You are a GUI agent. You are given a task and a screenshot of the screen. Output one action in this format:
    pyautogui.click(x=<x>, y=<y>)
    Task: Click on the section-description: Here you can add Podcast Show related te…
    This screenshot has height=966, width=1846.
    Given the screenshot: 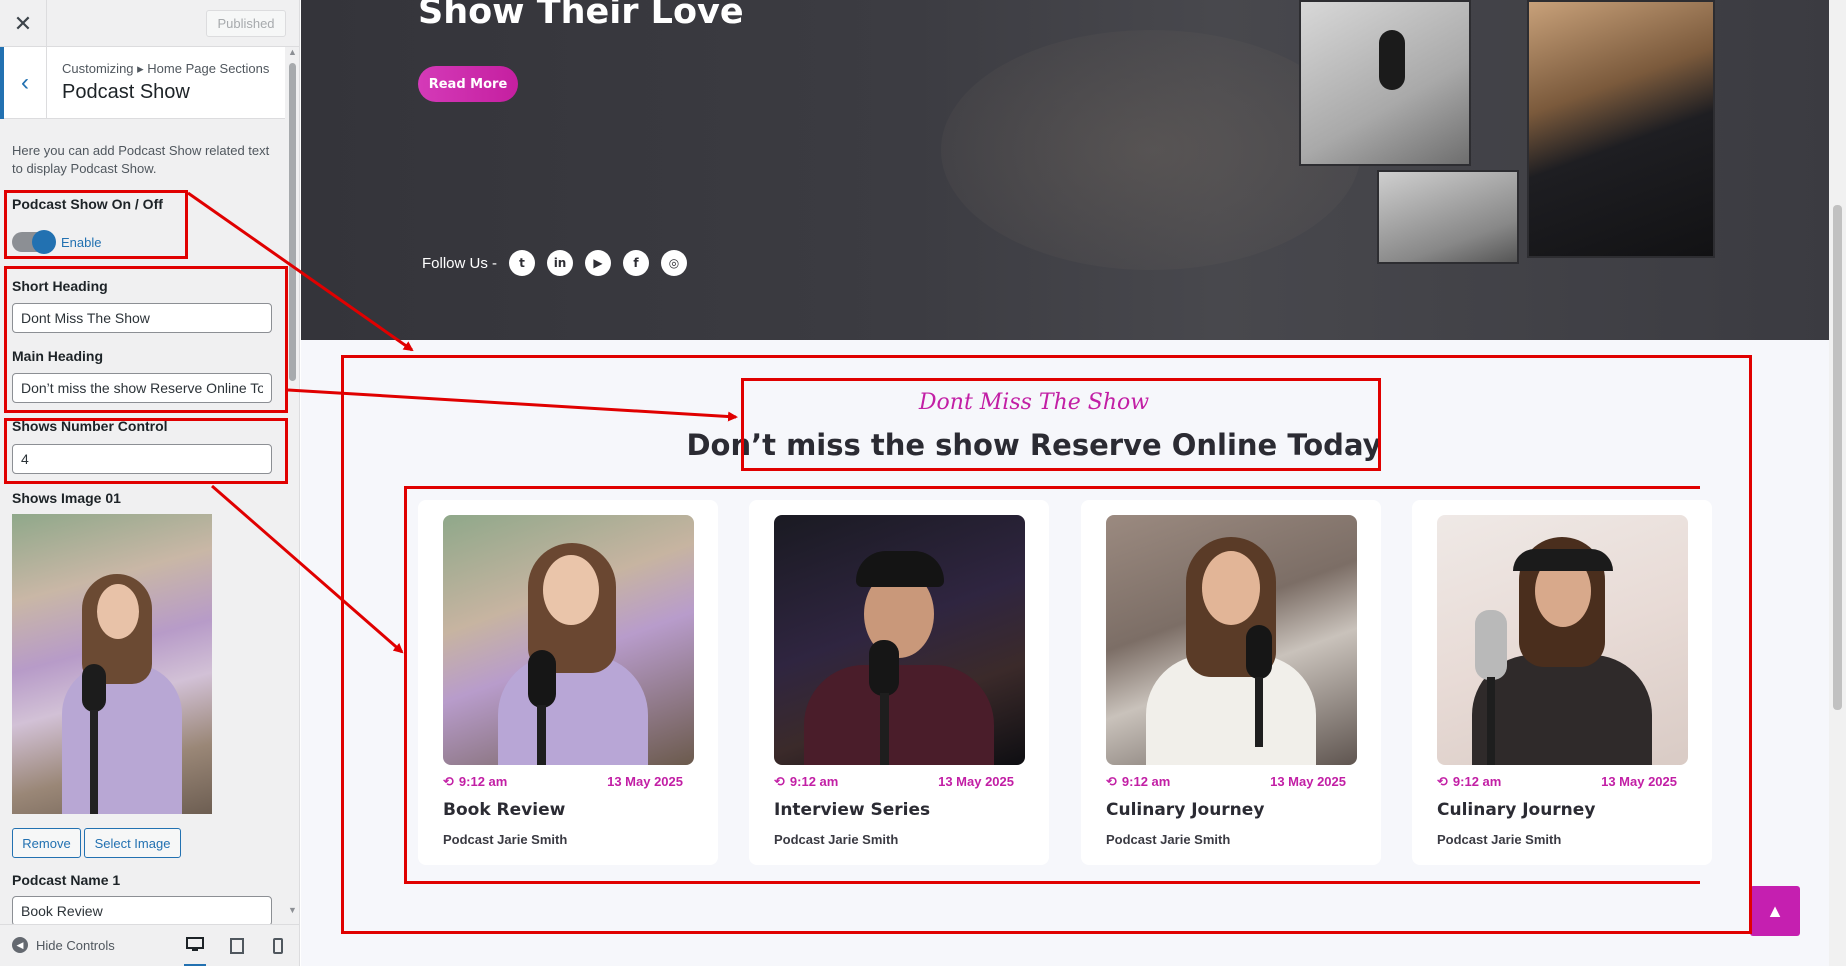 What is the action you would take?
    pyautogui.click(x=141, y=159)
    